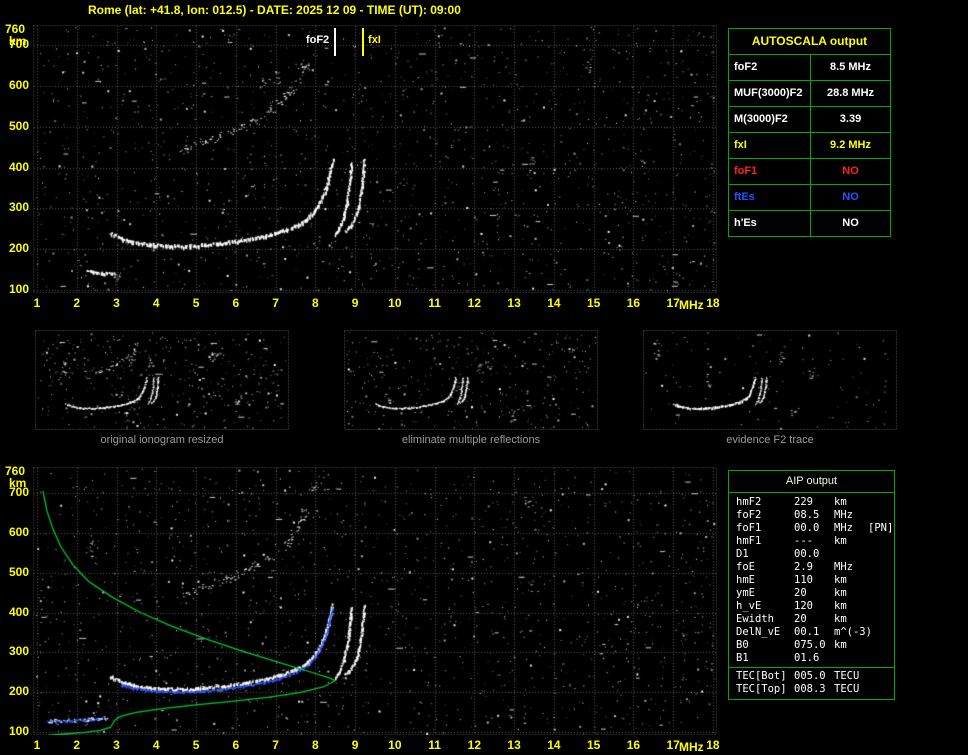 This screenshot has height=755, width=968. I want to click on autoscala-header: AUTOSCALA output, so click(809, 42).